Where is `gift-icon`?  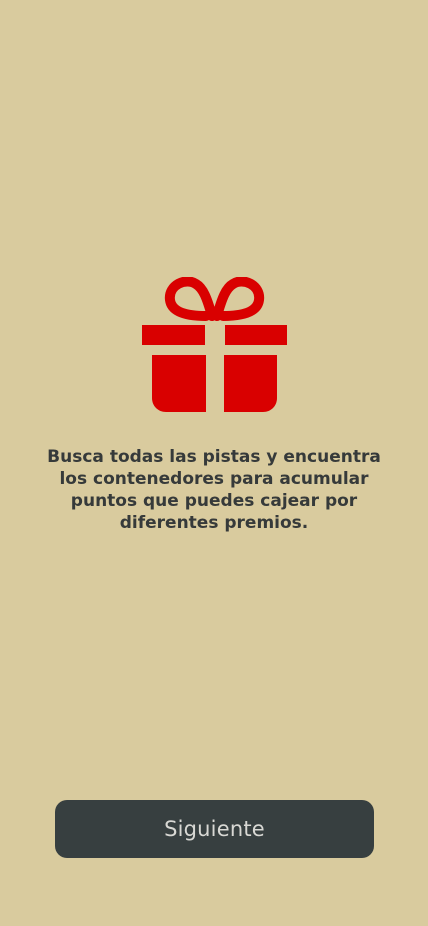 gift-icon is located at coordinates (214, 344).